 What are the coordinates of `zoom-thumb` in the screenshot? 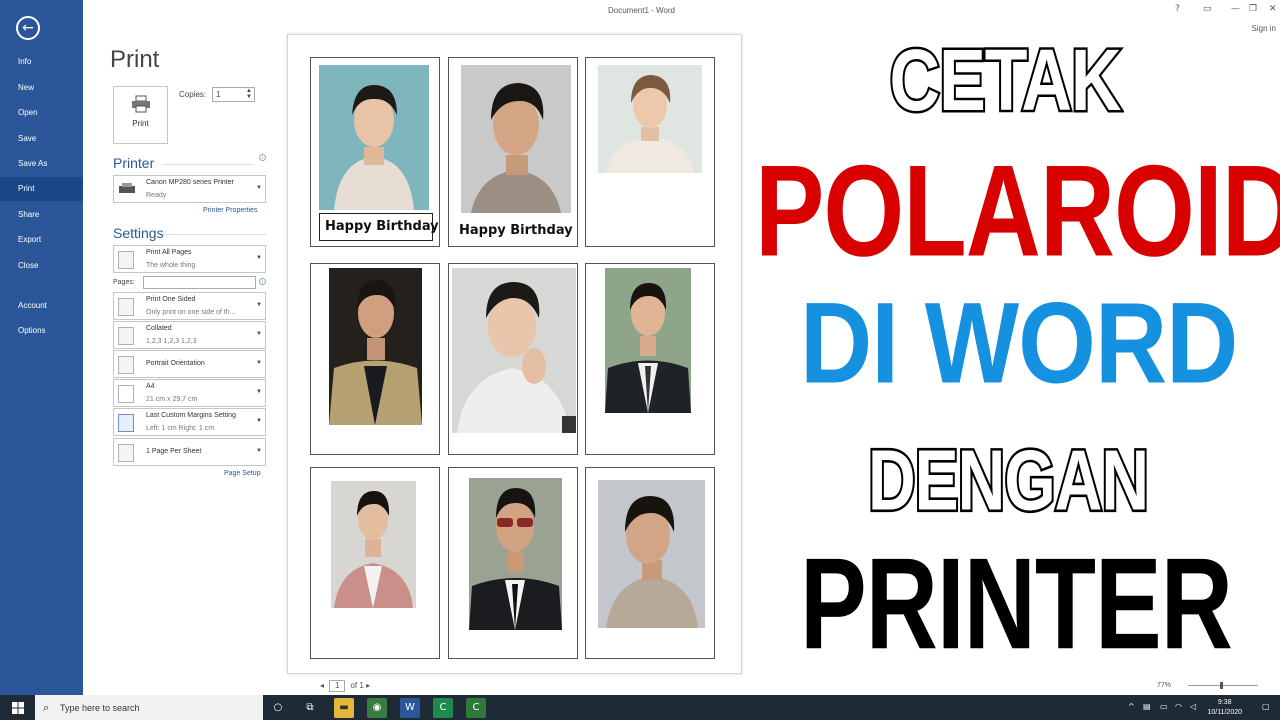 It's located at (1221, 685).